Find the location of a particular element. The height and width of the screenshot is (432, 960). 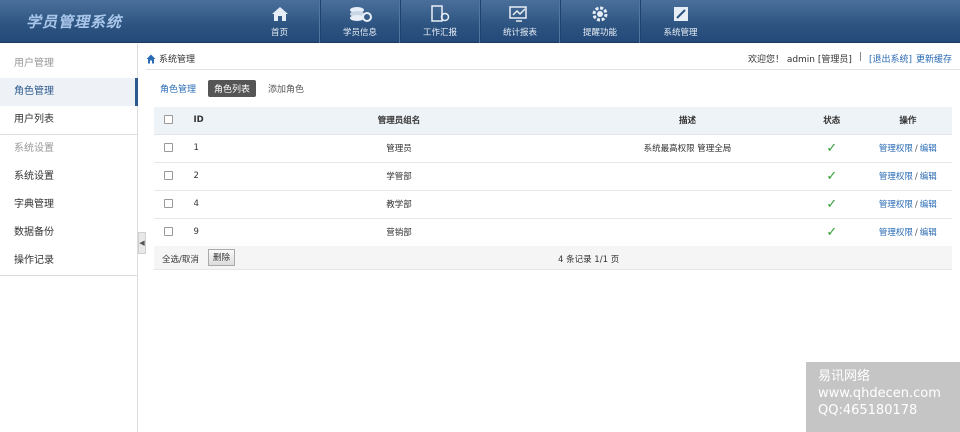

tab-bar: 角色管理 角色列表 添加角色 is located at coordinates (232, 88).